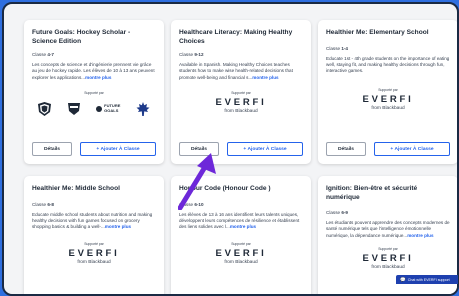  What do you see at coordinates (191, 54) in the screenshot?
I see `grade-range: Classe 9-12` at bounding box center [191, 54].